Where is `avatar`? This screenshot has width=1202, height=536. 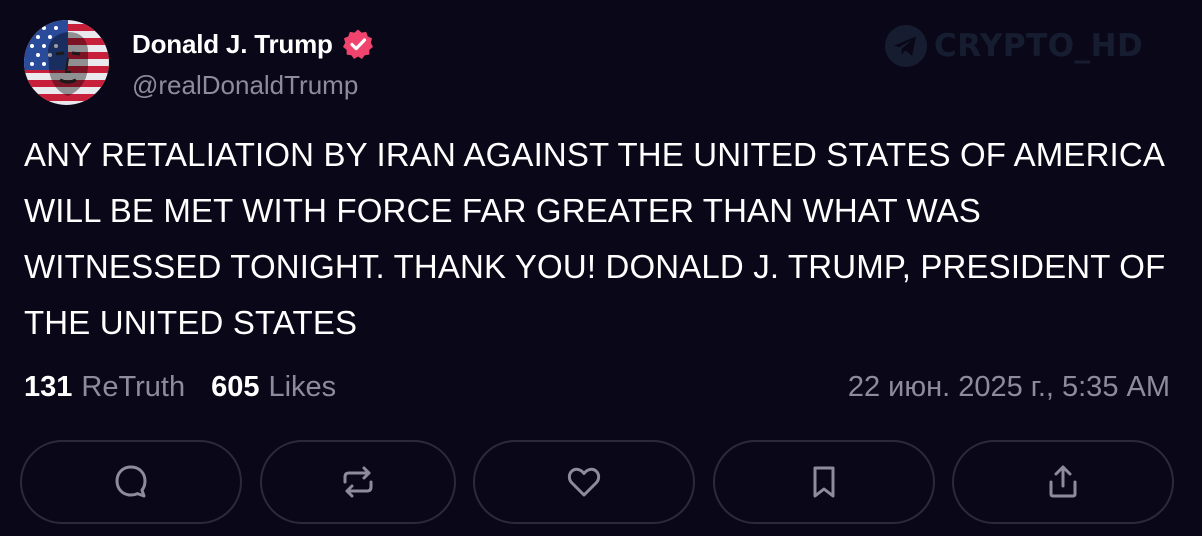 avatar is located at coordinates (66, 62).